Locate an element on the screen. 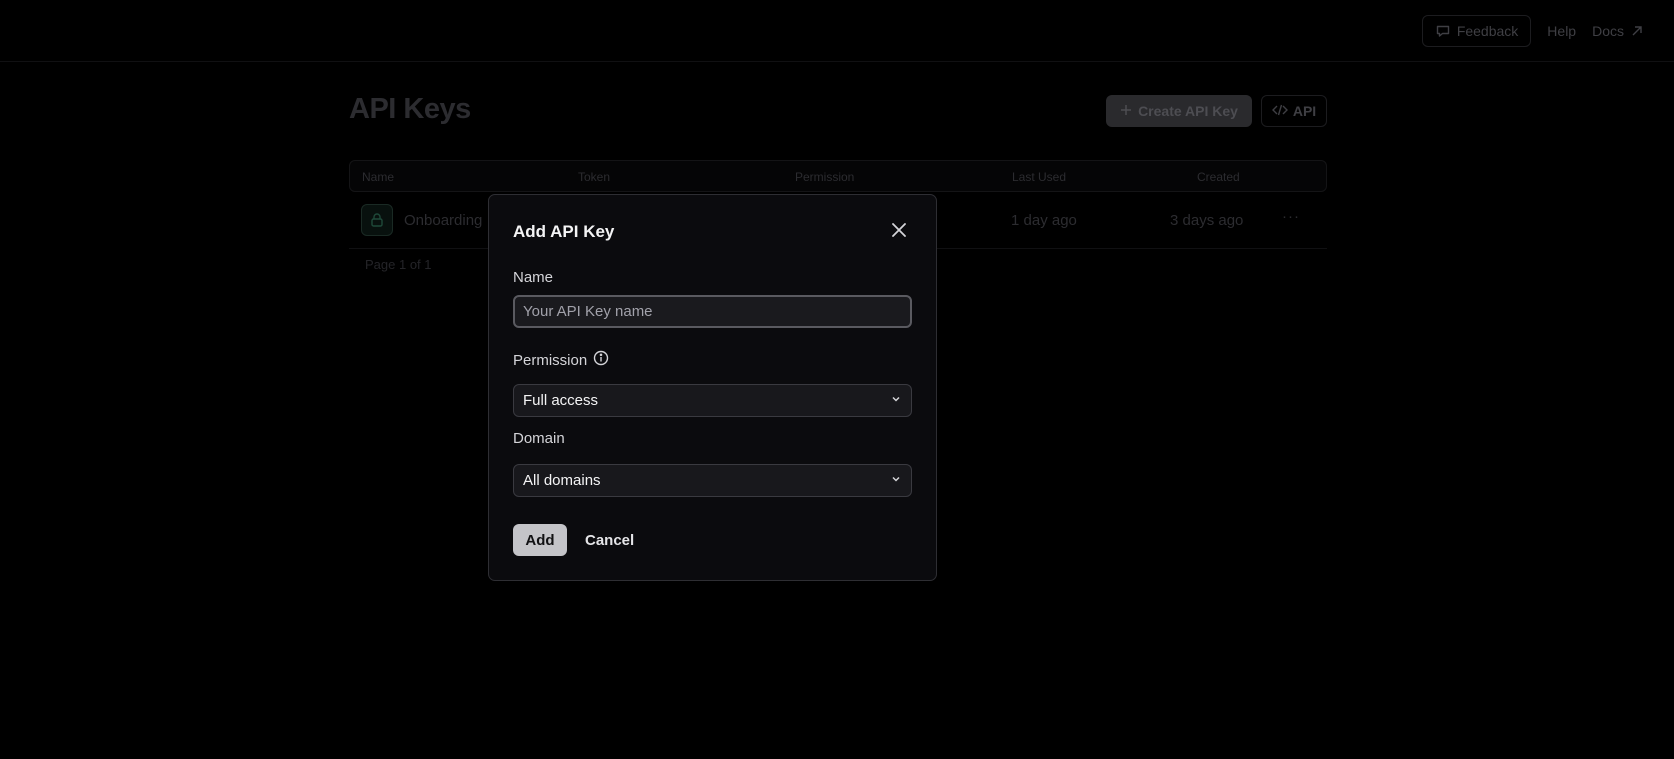 The height and width of the screenshot is (759, 1674). close-icon is located at coordinates (899, 232).